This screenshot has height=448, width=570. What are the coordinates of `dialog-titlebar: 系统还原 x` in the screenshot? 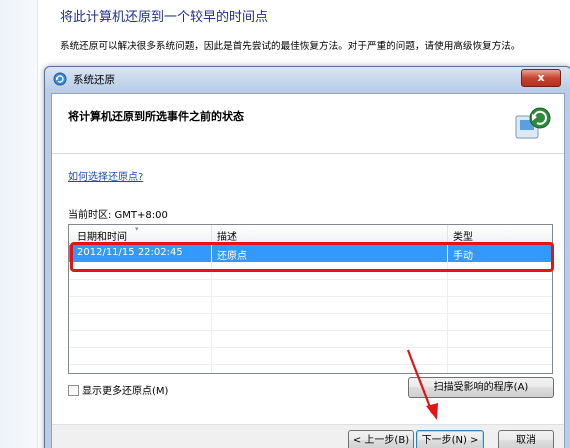 It's located at (307, 79).